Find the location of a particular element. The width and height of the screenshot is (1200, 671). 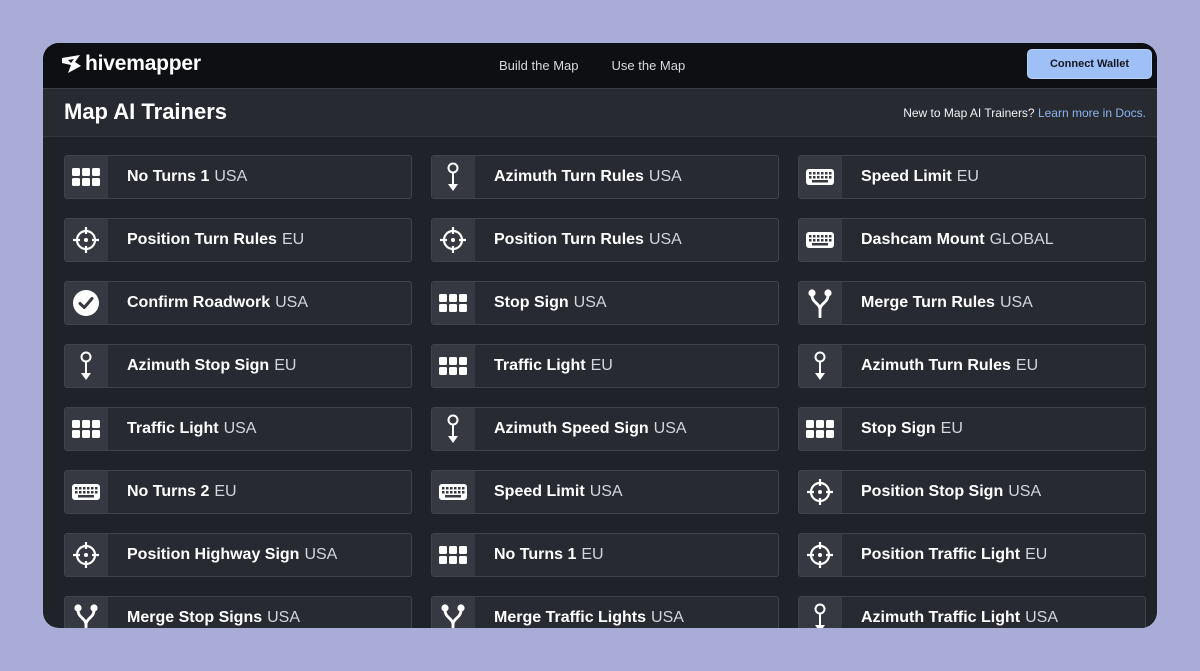

trainer-card-merge-turn-rules-usa: Merge Turn Rules USA is located at coordinates (972, 303).